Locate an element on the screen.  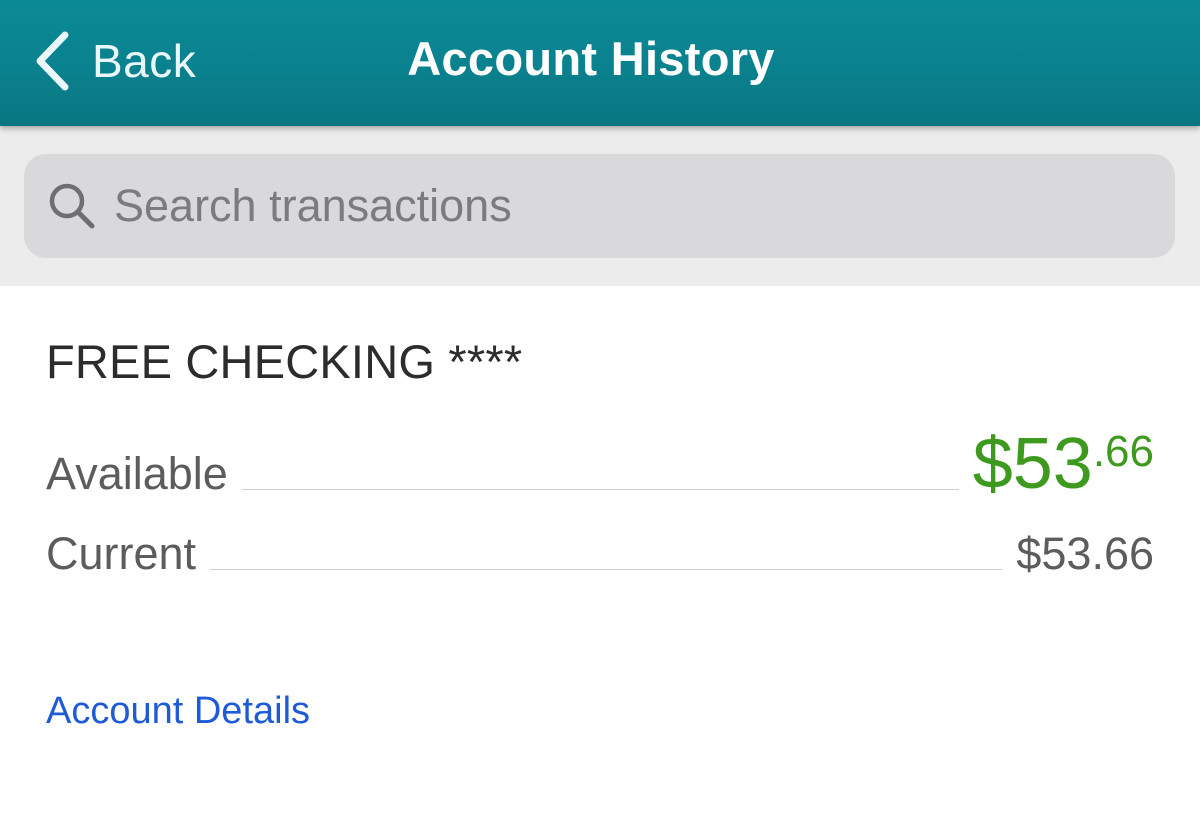
available-amount: $53 .66 is located at coordinates (1063, 464).